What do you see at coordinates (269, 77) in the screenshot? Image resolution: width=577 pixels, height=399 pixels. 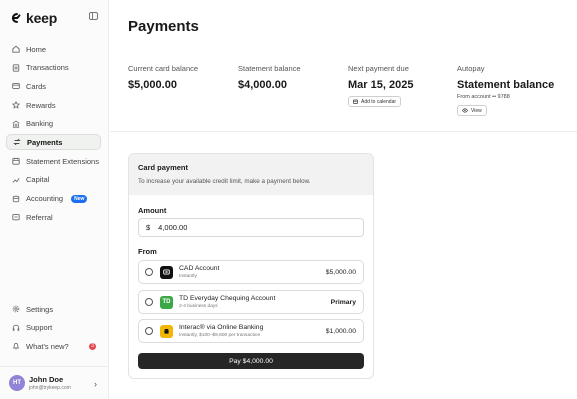 I see `statement-balance-stat: Statement balance $4,000.00` at bounding box center [269, 77].